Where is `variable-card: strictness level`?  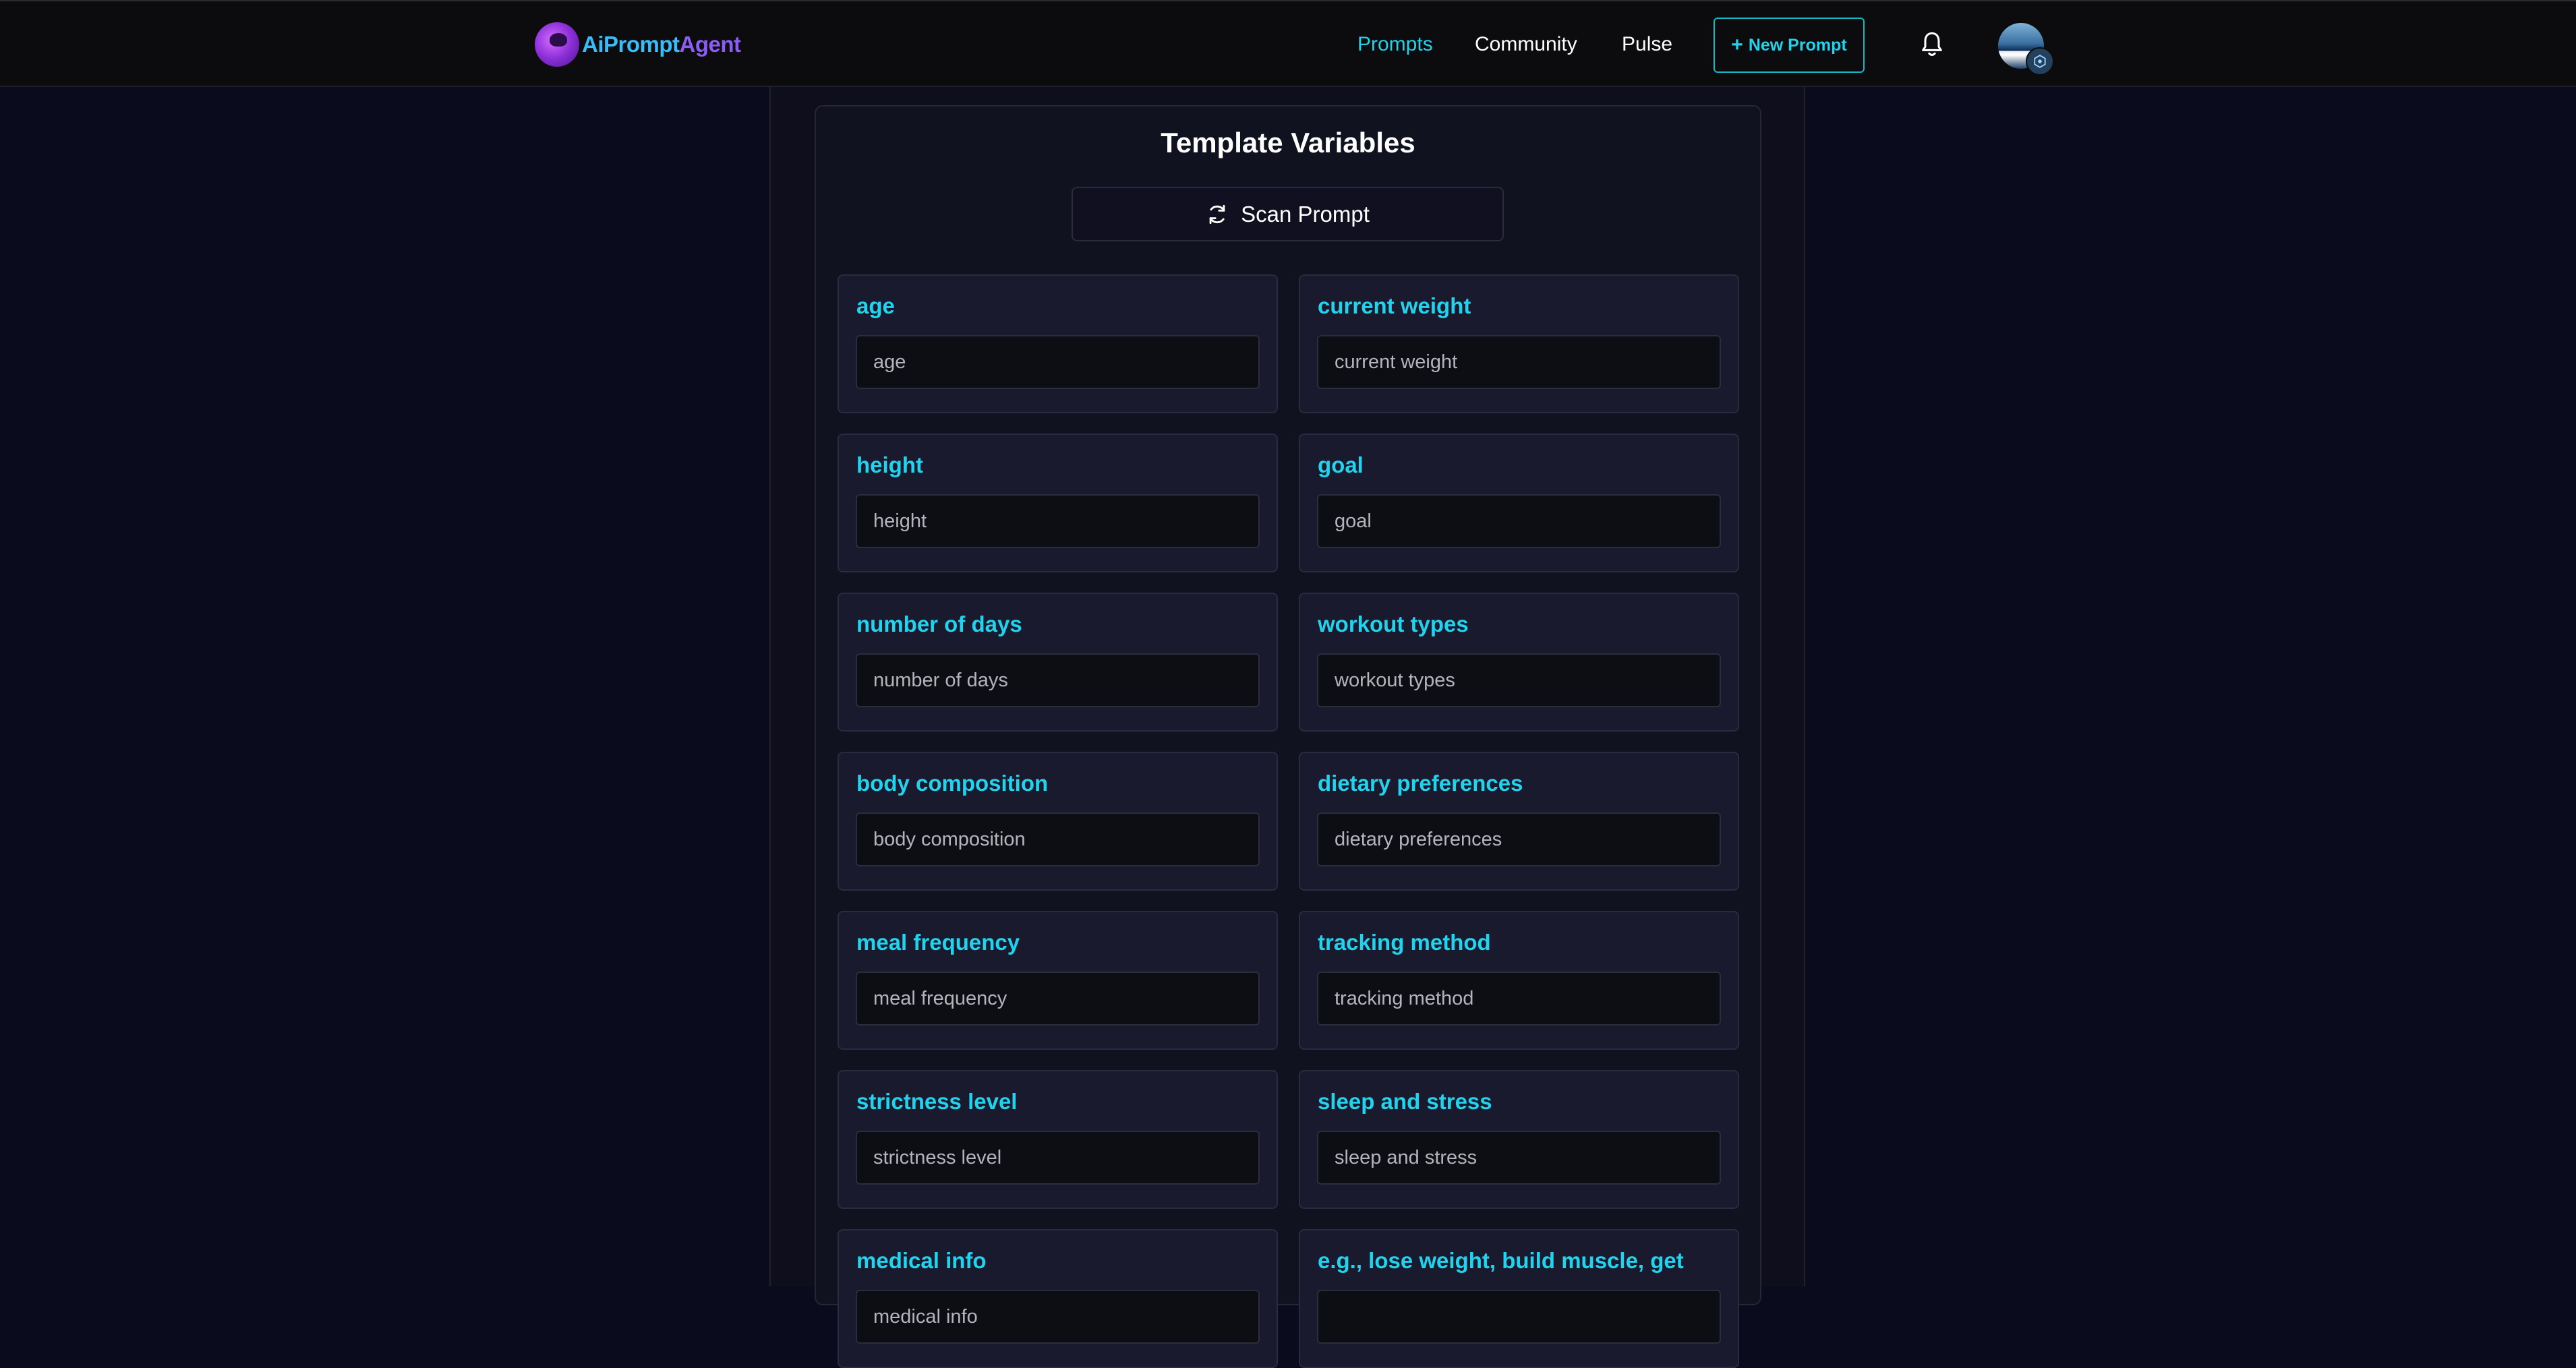 variable-card: strictness level is located at coordinates (1058, 1139).